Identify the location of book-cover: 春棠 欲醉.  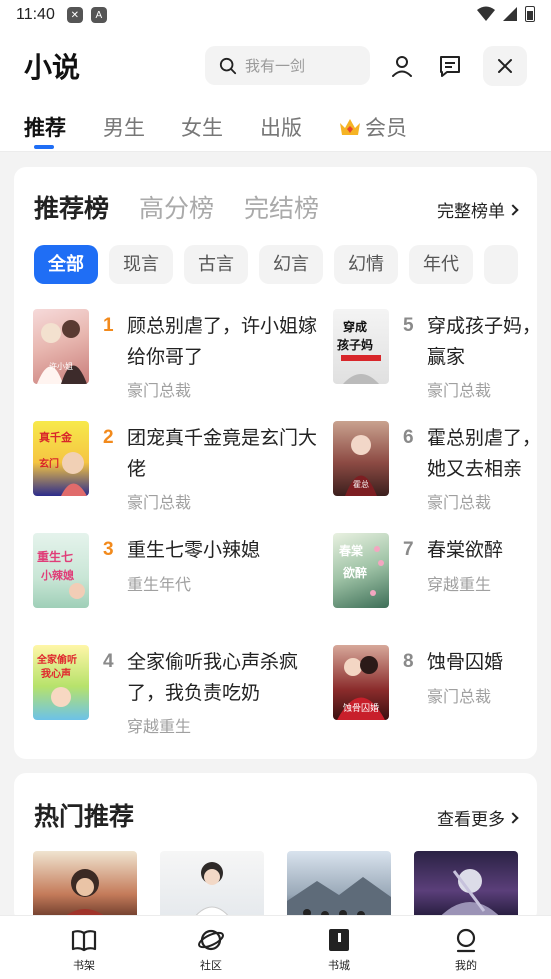
(361, 570).